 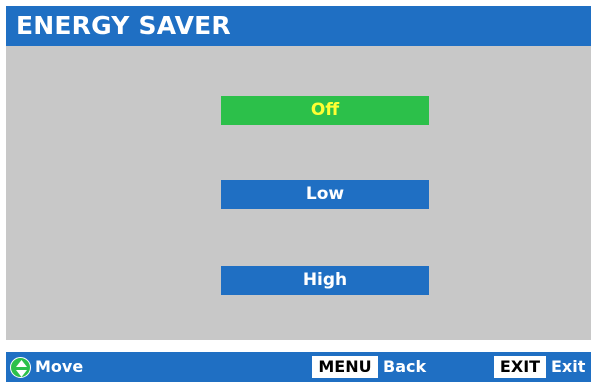 I want to click on header-bar: ENERGY SAVER, so click(x=298, y=26).